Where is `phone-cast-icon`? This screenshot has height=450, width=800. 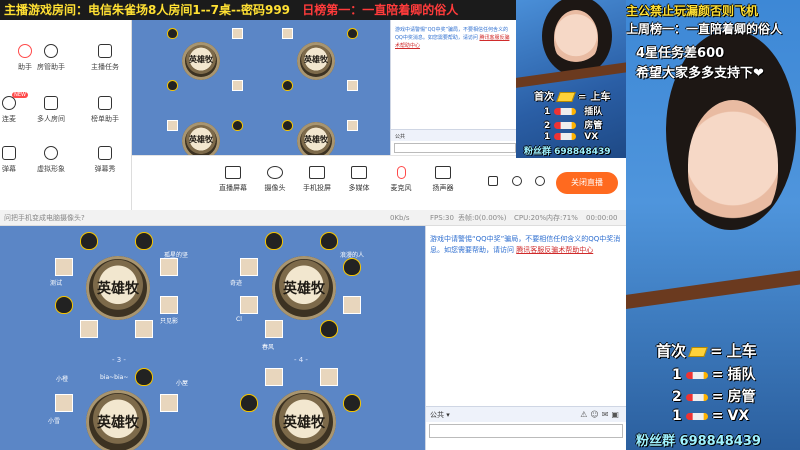
phone-cast-icon is located at coordinates (317, 172).